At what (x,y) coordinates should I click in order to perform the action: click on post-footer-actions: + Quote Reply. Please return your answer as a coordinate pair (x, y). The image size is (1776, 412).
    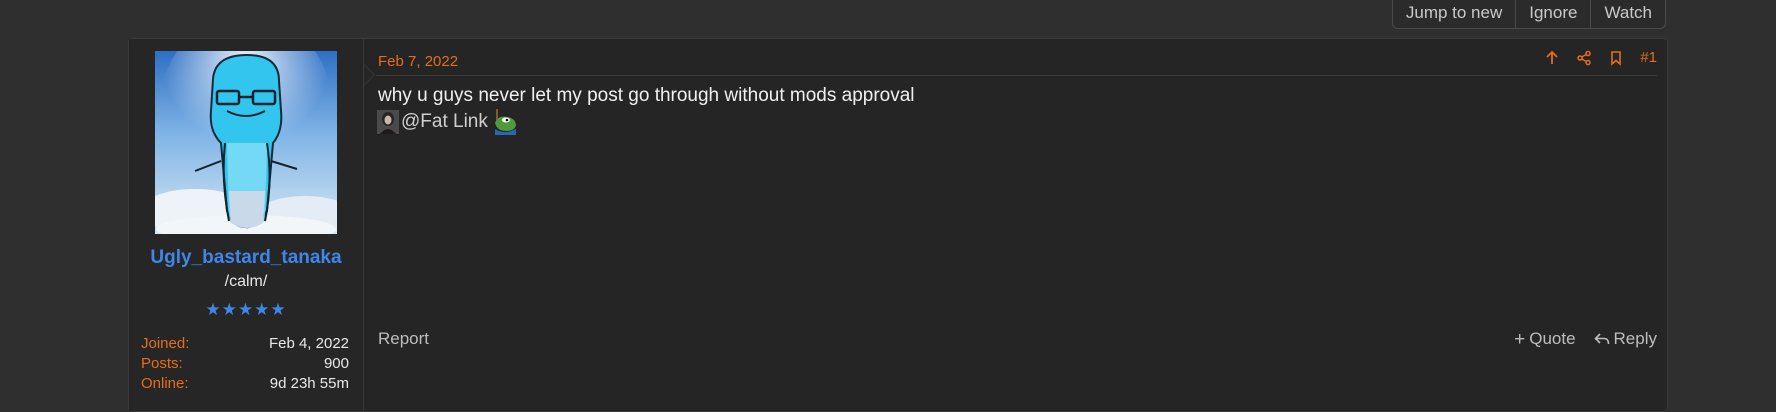
    Looking at the image, I should click on (1585, 339).